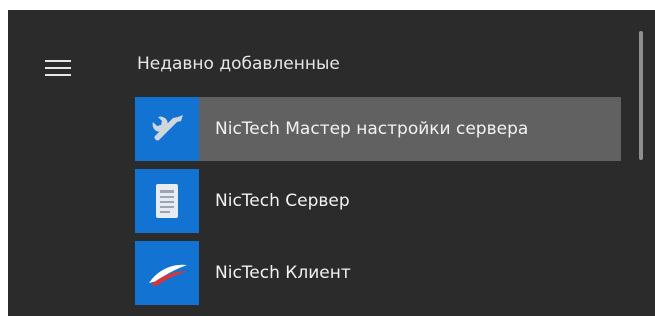  Describe the element at coordinates (641, 95) in the screenshot. I see `scrollbar` at that location.